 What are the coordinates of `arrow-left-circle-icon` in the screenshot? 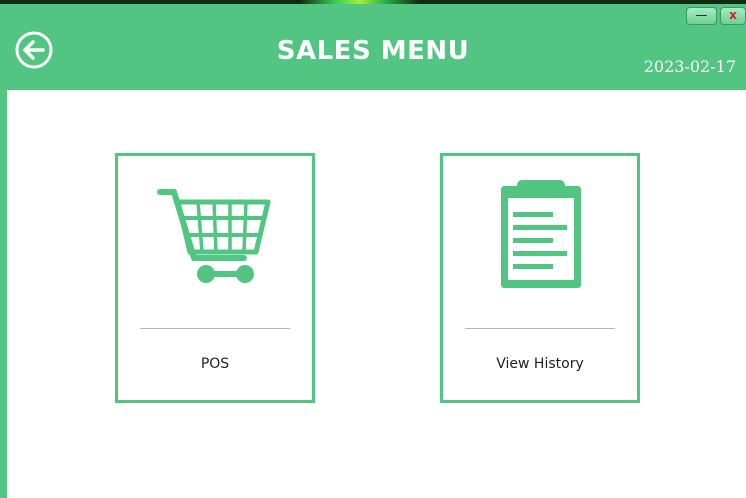 It's located at (34, 50).